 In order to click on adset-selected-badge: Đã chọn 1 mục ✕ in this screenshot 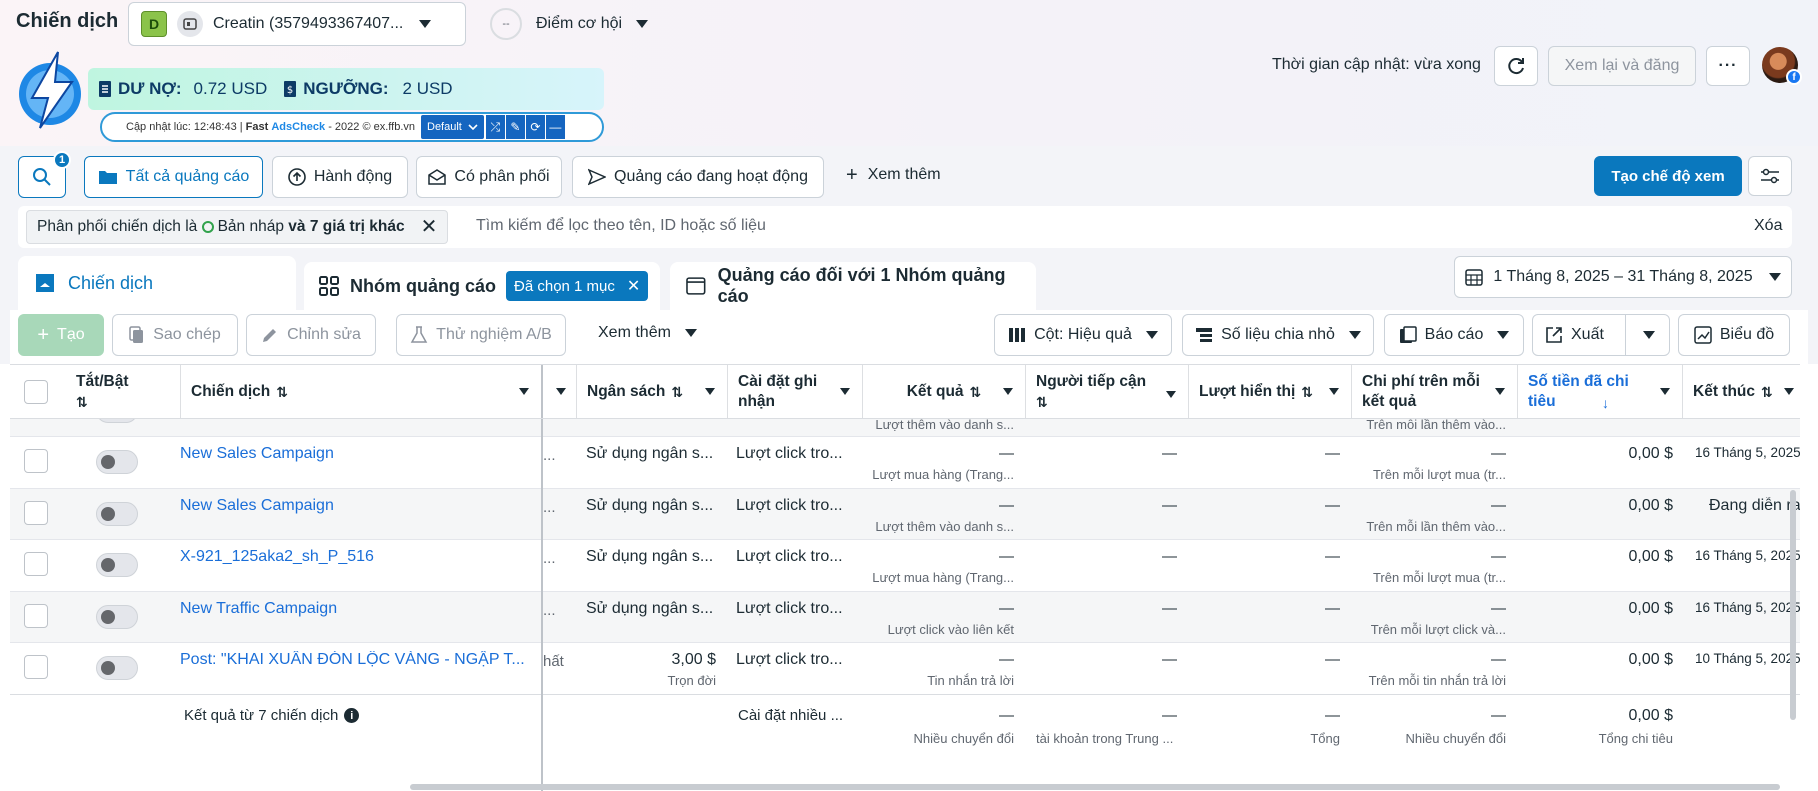, I will do `click(577, 286)`.